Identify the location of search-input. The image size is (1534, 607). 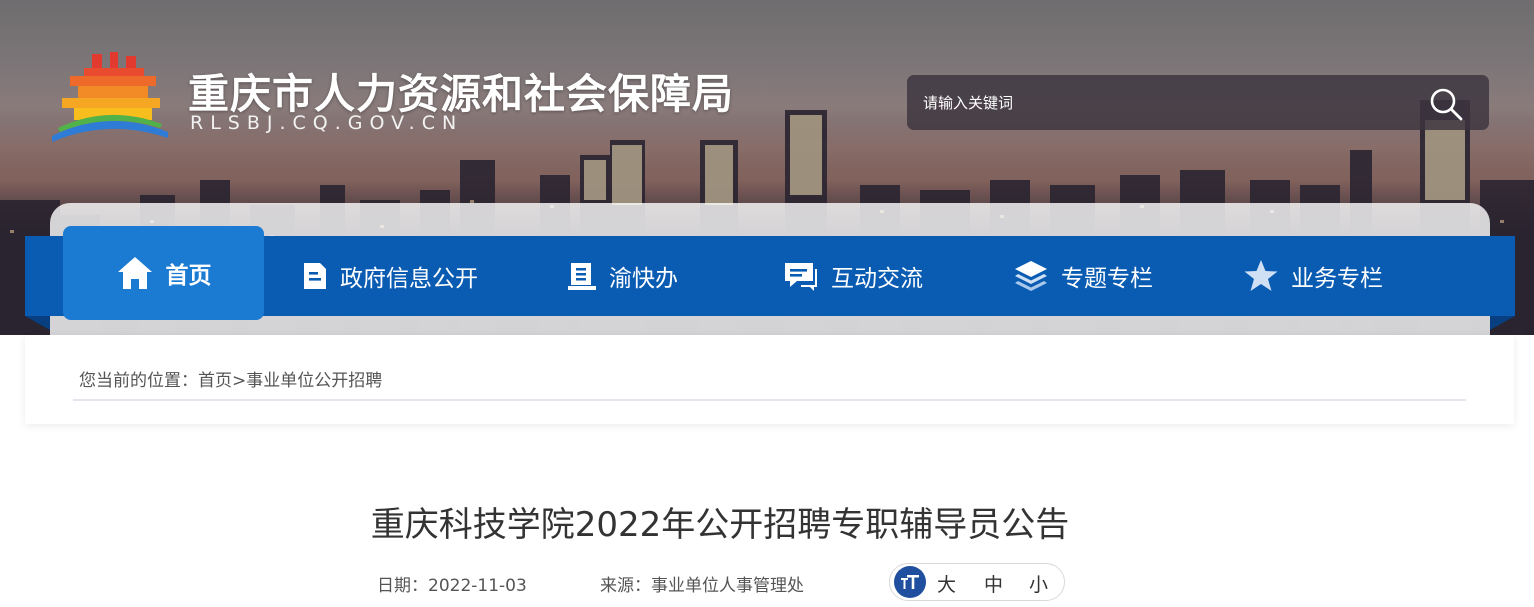
(1173, 102).